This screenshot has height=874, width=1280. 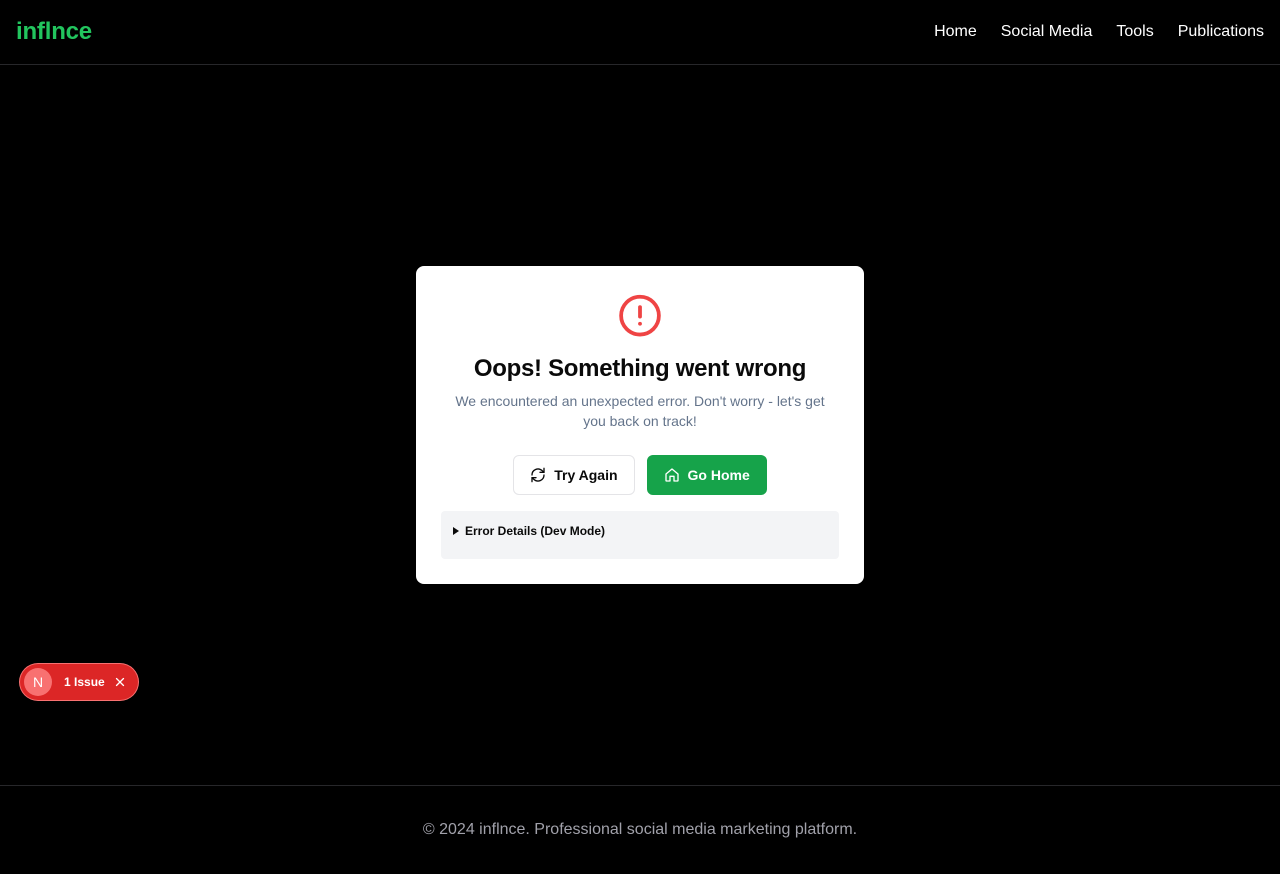 I want to click on try-again-label: Try Again, so click(x=586, y=475).